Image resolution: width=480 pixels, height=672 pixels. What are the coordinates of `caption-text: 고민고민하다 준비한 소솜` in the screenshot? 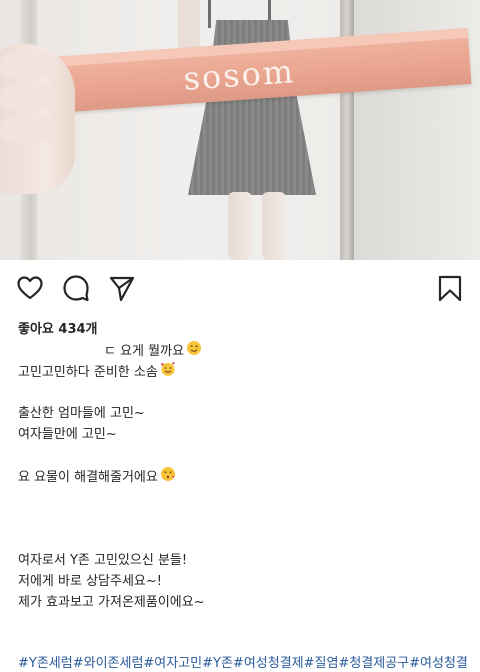 It's located at (88, 372).